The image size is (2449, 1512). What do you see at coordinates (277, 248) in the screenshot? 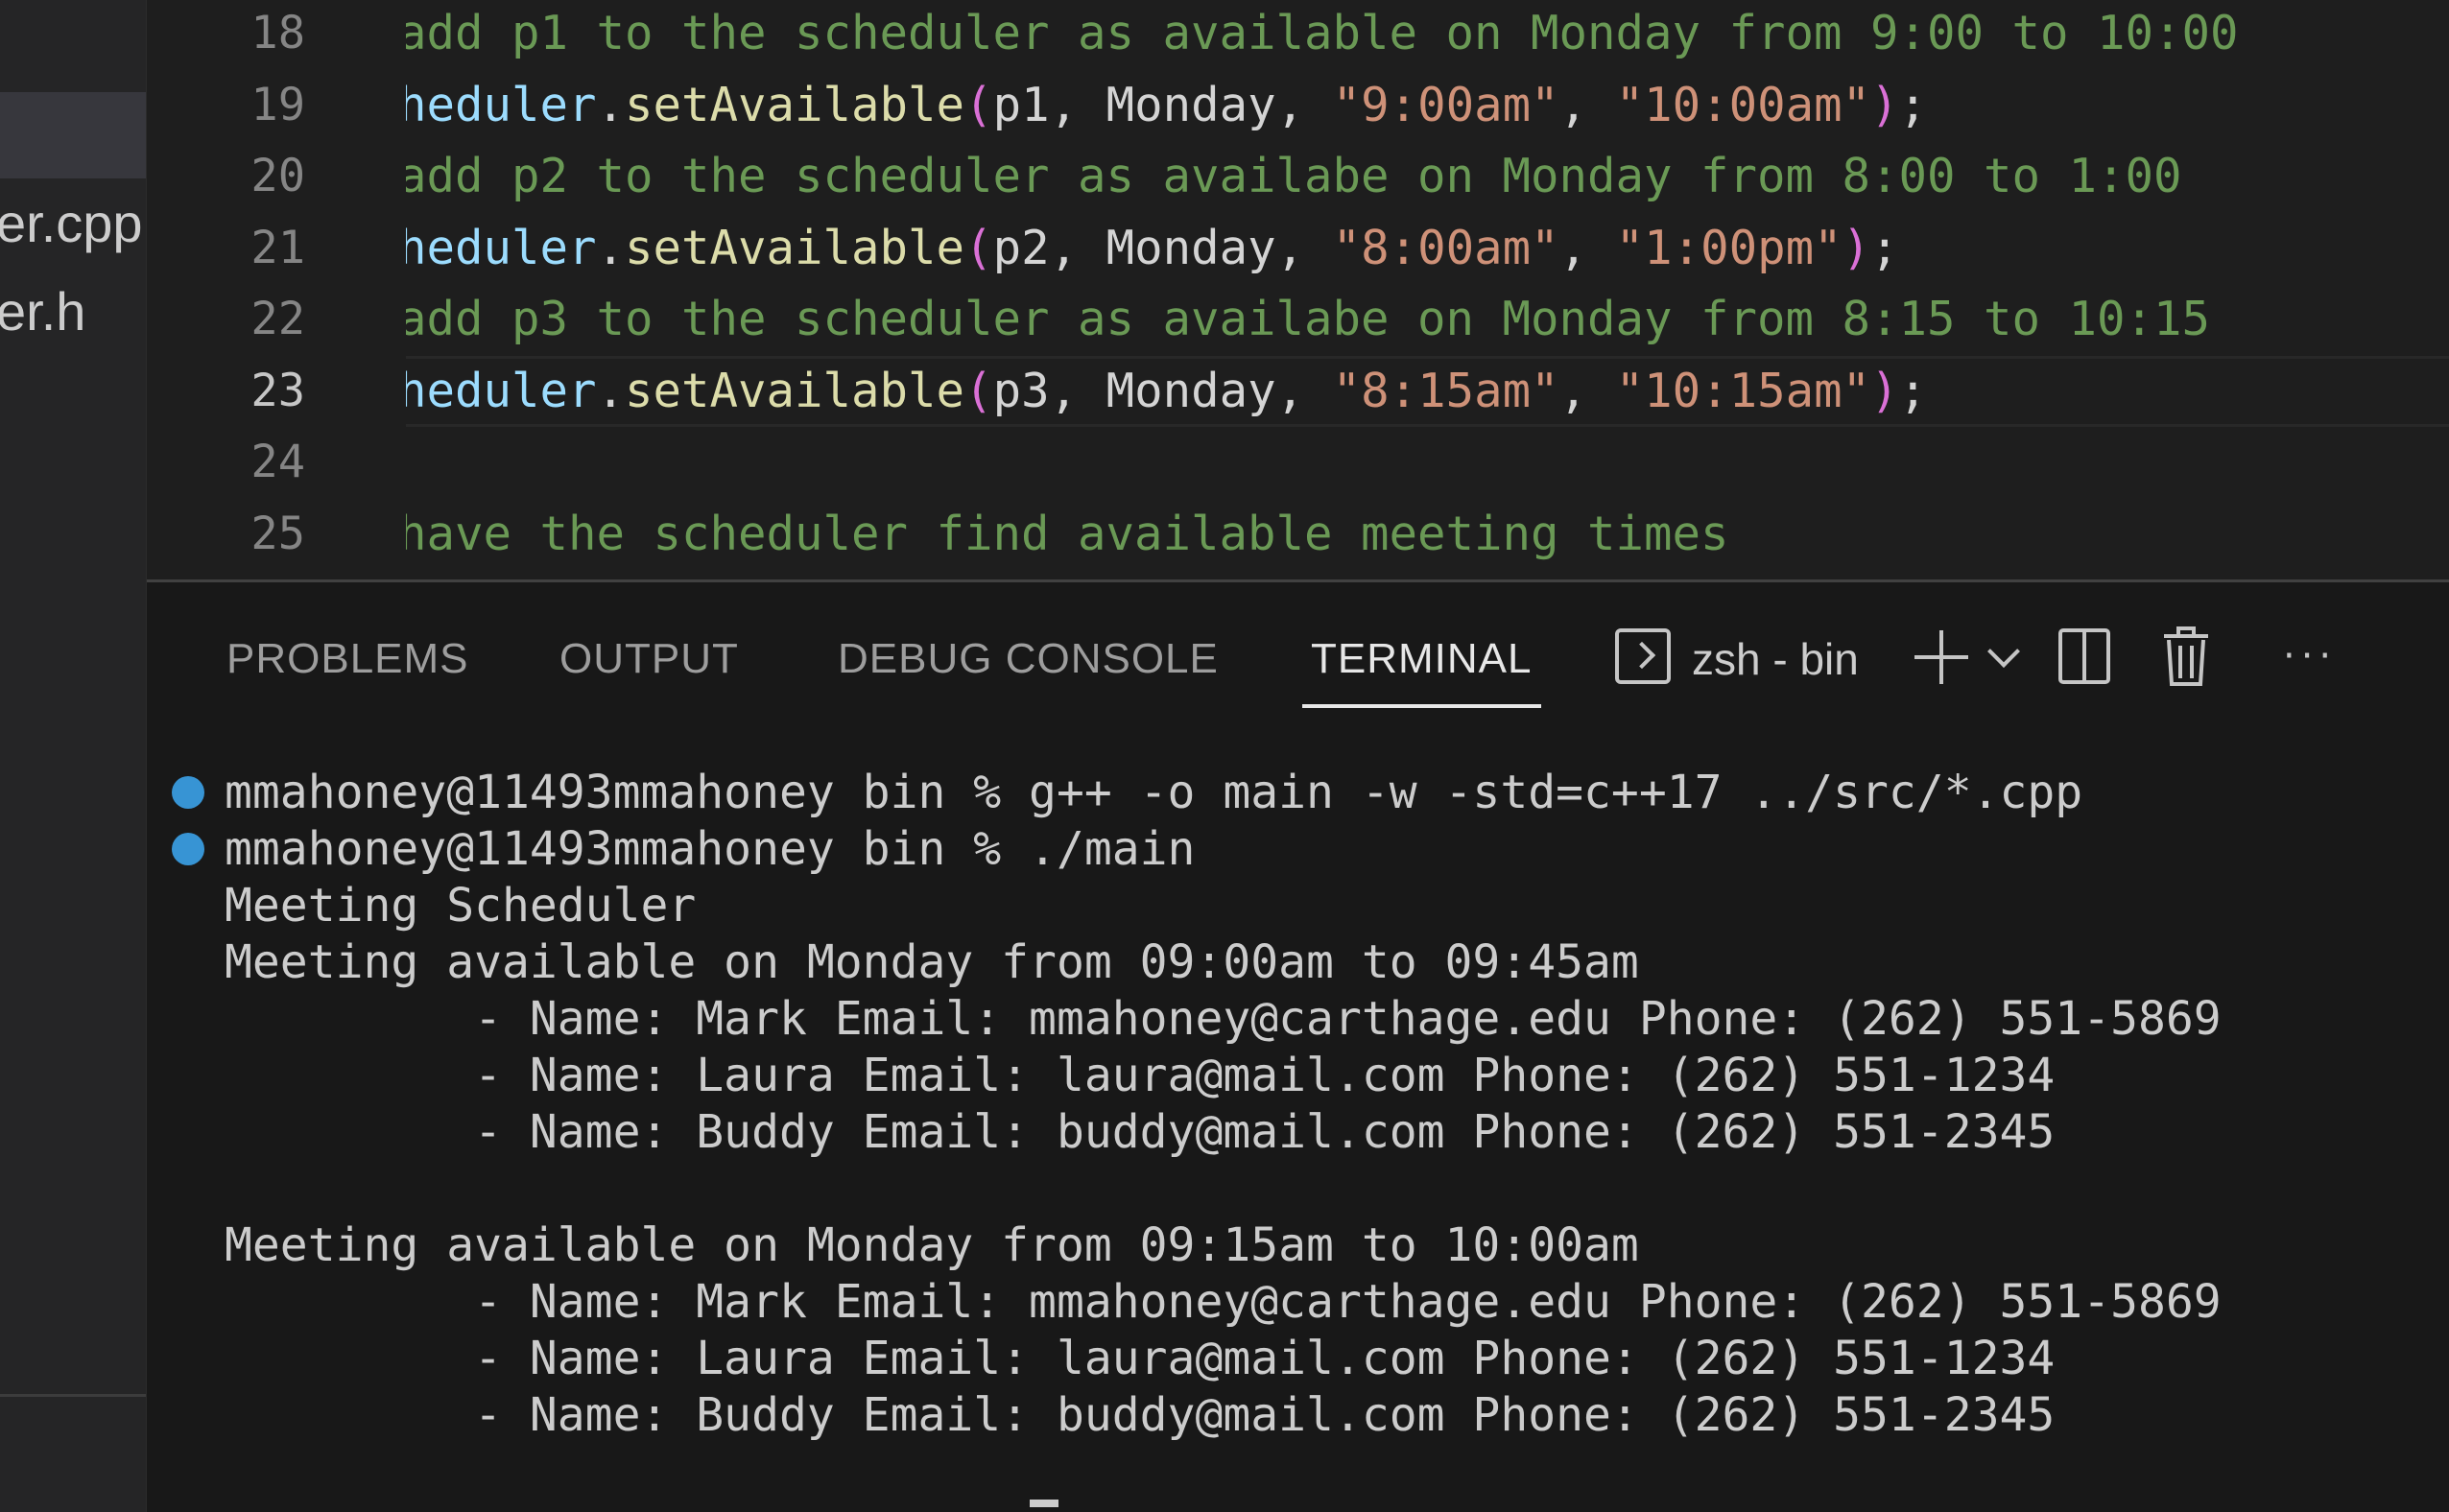
I see `line-number: 21` at bounding box center [277, 248].